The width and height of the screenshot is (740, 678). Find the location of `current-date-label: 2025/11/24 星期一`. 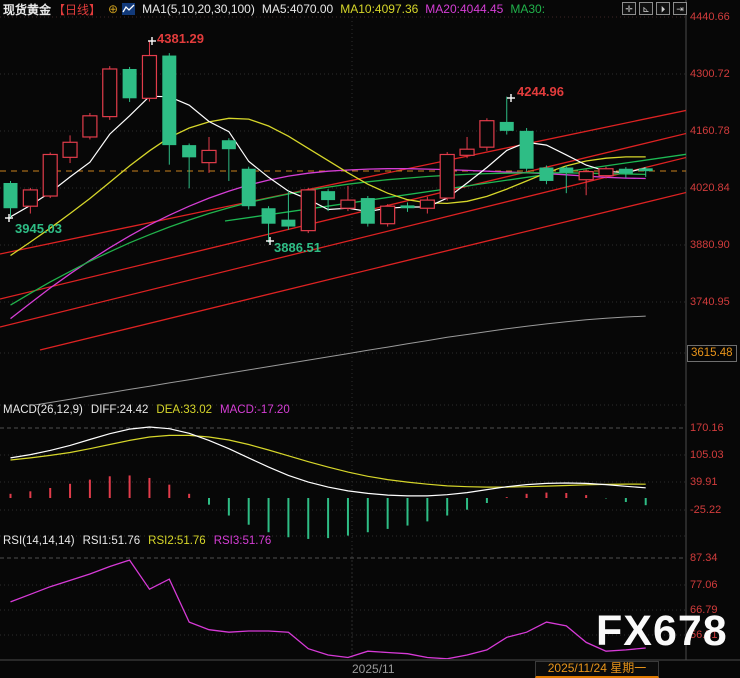

current-date-label: 2025/11/24 星期一 is located at coordinates (597, 669).